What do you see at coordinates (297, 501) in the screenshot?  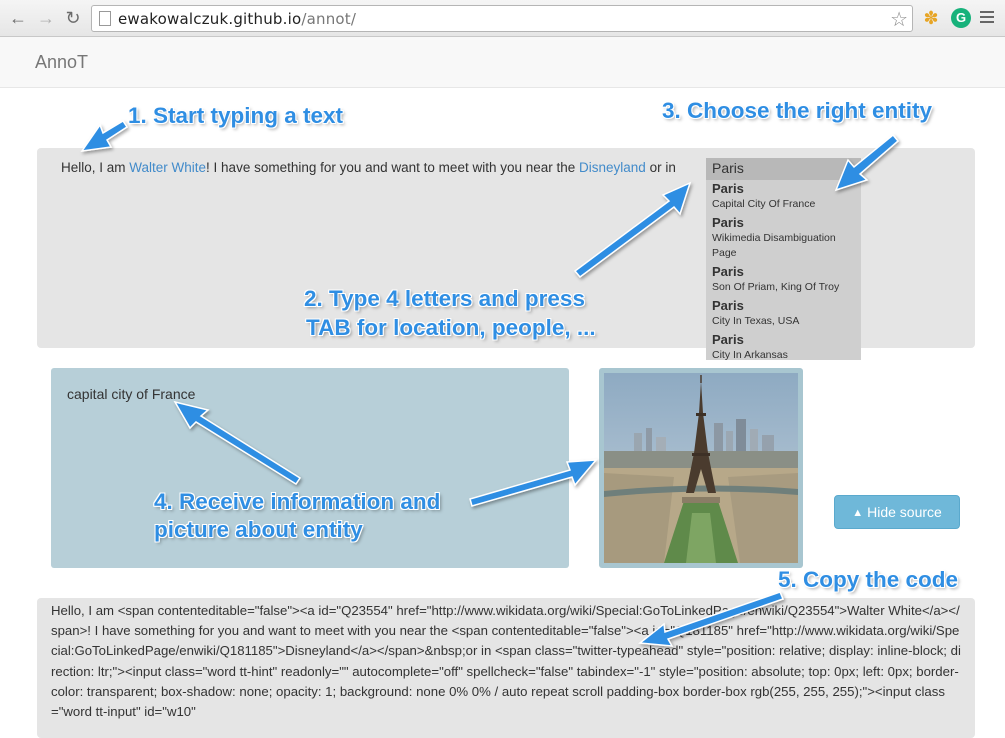 I see `annotation-step4-line1: 4. Receive information and` at bounding box center [297, 501].